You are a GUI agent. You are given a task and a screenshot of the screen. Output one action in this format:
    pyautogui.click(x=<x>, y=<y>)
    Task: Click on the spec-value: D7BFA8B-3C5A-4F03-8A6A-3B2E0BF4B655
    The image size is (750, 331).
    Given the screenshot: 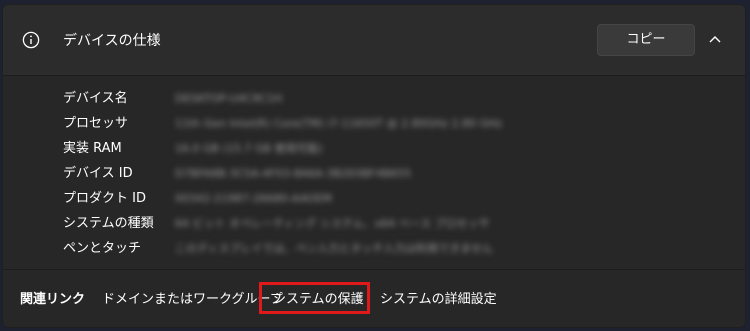 What is the action you would take?
    pyautogui.click(x=293, y=173)
    